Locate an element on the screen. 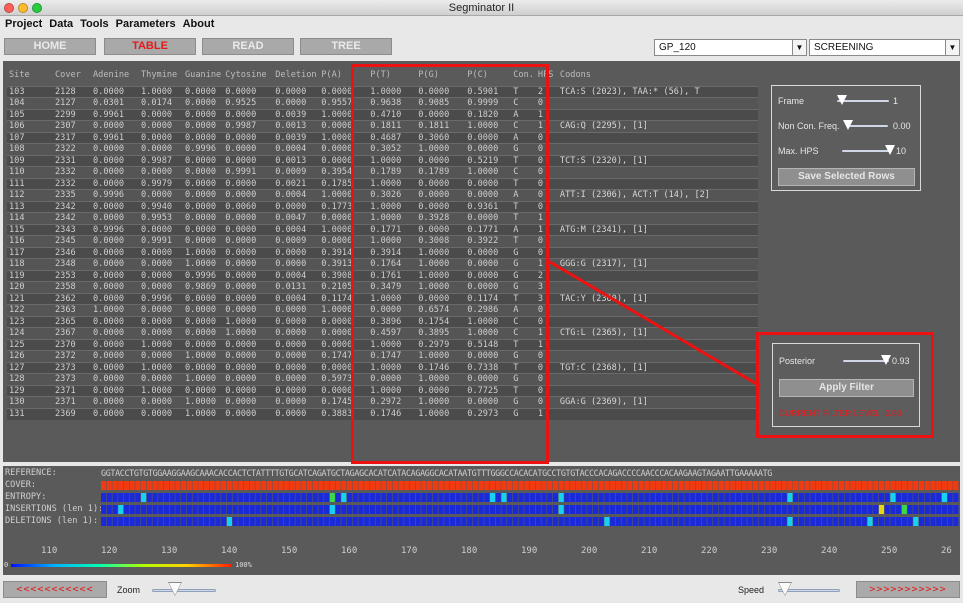  column-header: P(A) is located at coordinates (343, 75).